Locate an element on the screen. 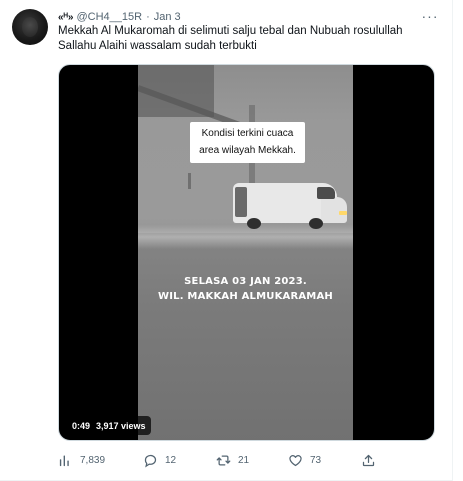  views-count: 7,839 is located at coordinates (93, 460).